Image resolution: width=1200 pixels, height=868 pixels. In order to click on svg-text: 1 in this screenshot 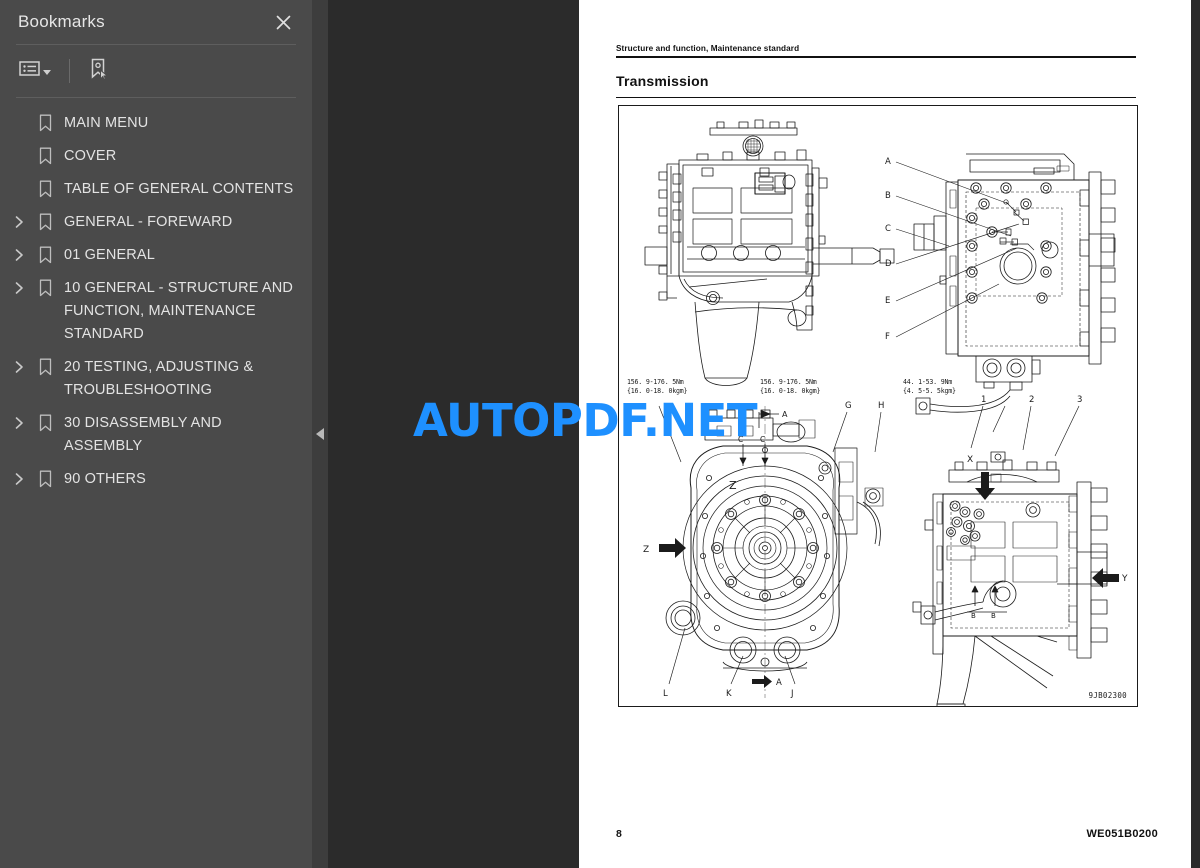, I will do `click(983, 400)`.